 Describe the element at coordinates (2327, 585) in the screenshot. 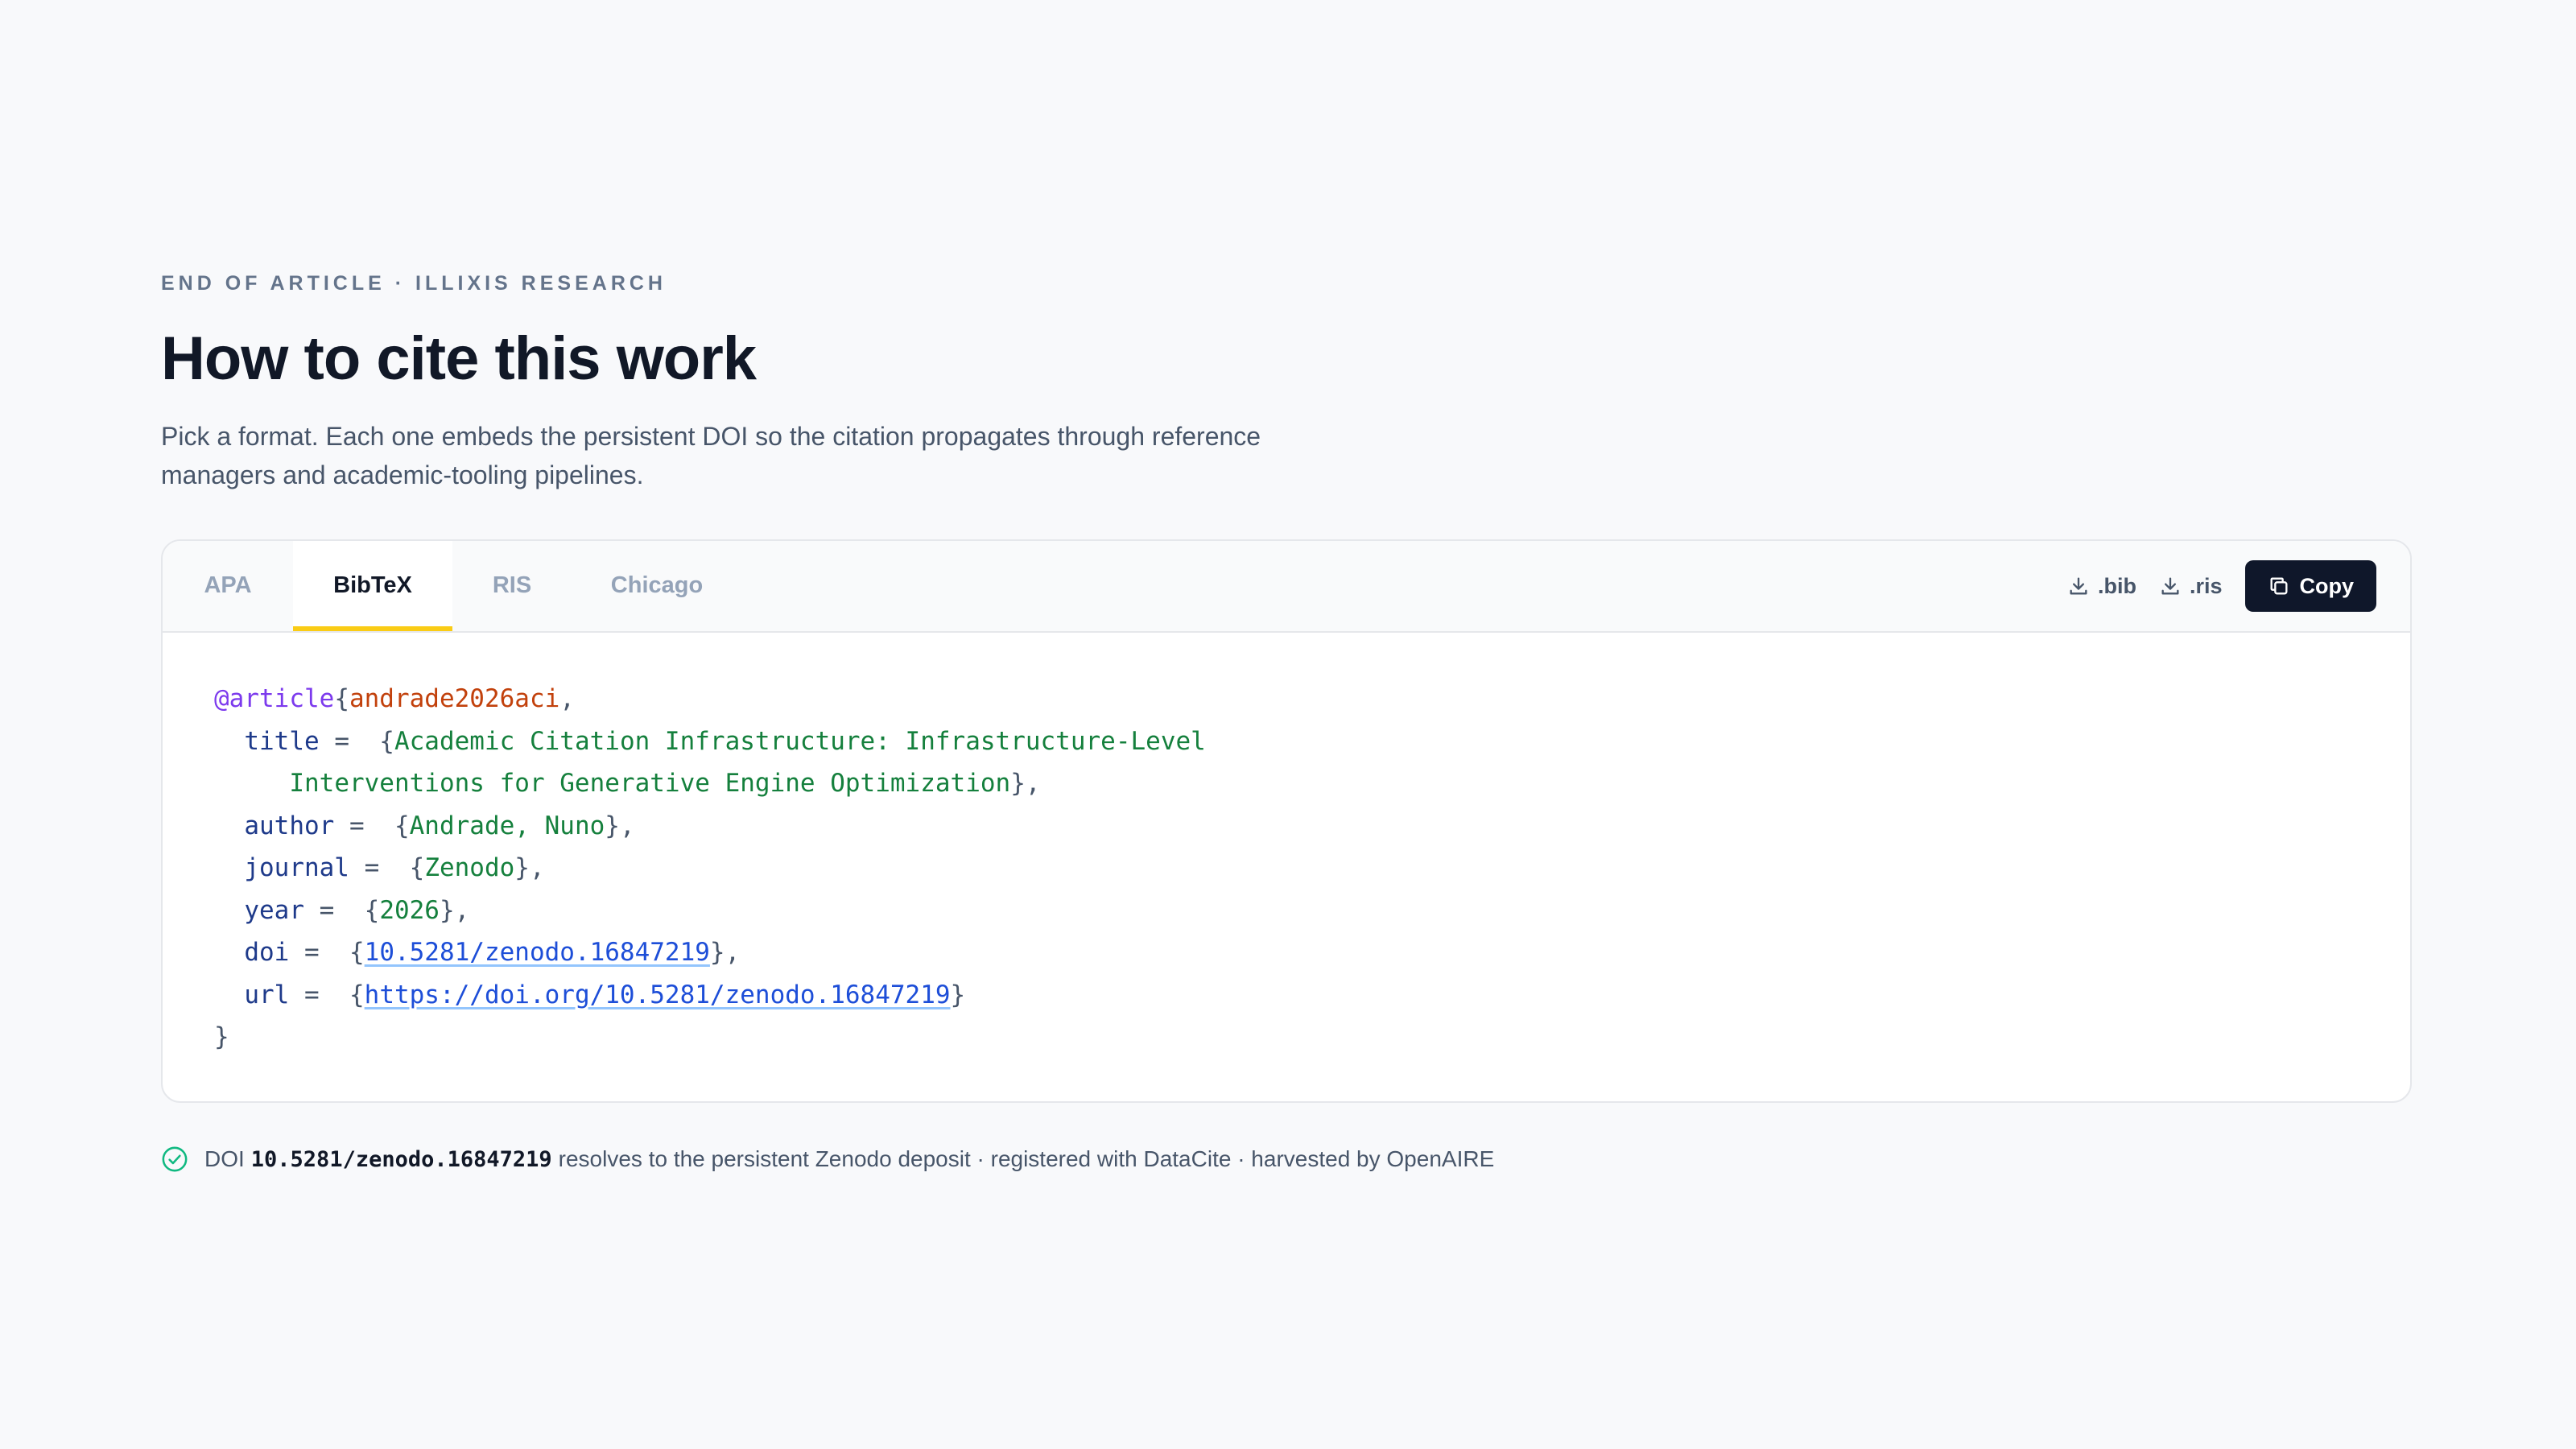

I see `copy-label: Copy` at that location.